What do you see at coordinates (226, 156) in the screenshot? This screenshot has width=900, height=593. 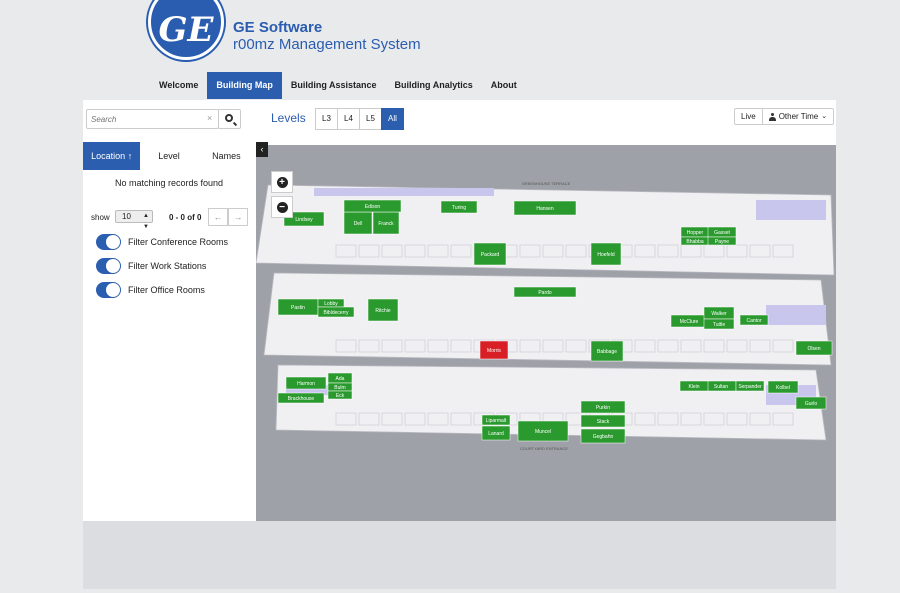 I see `tab-names: Names` at bounding box center [226, 156].